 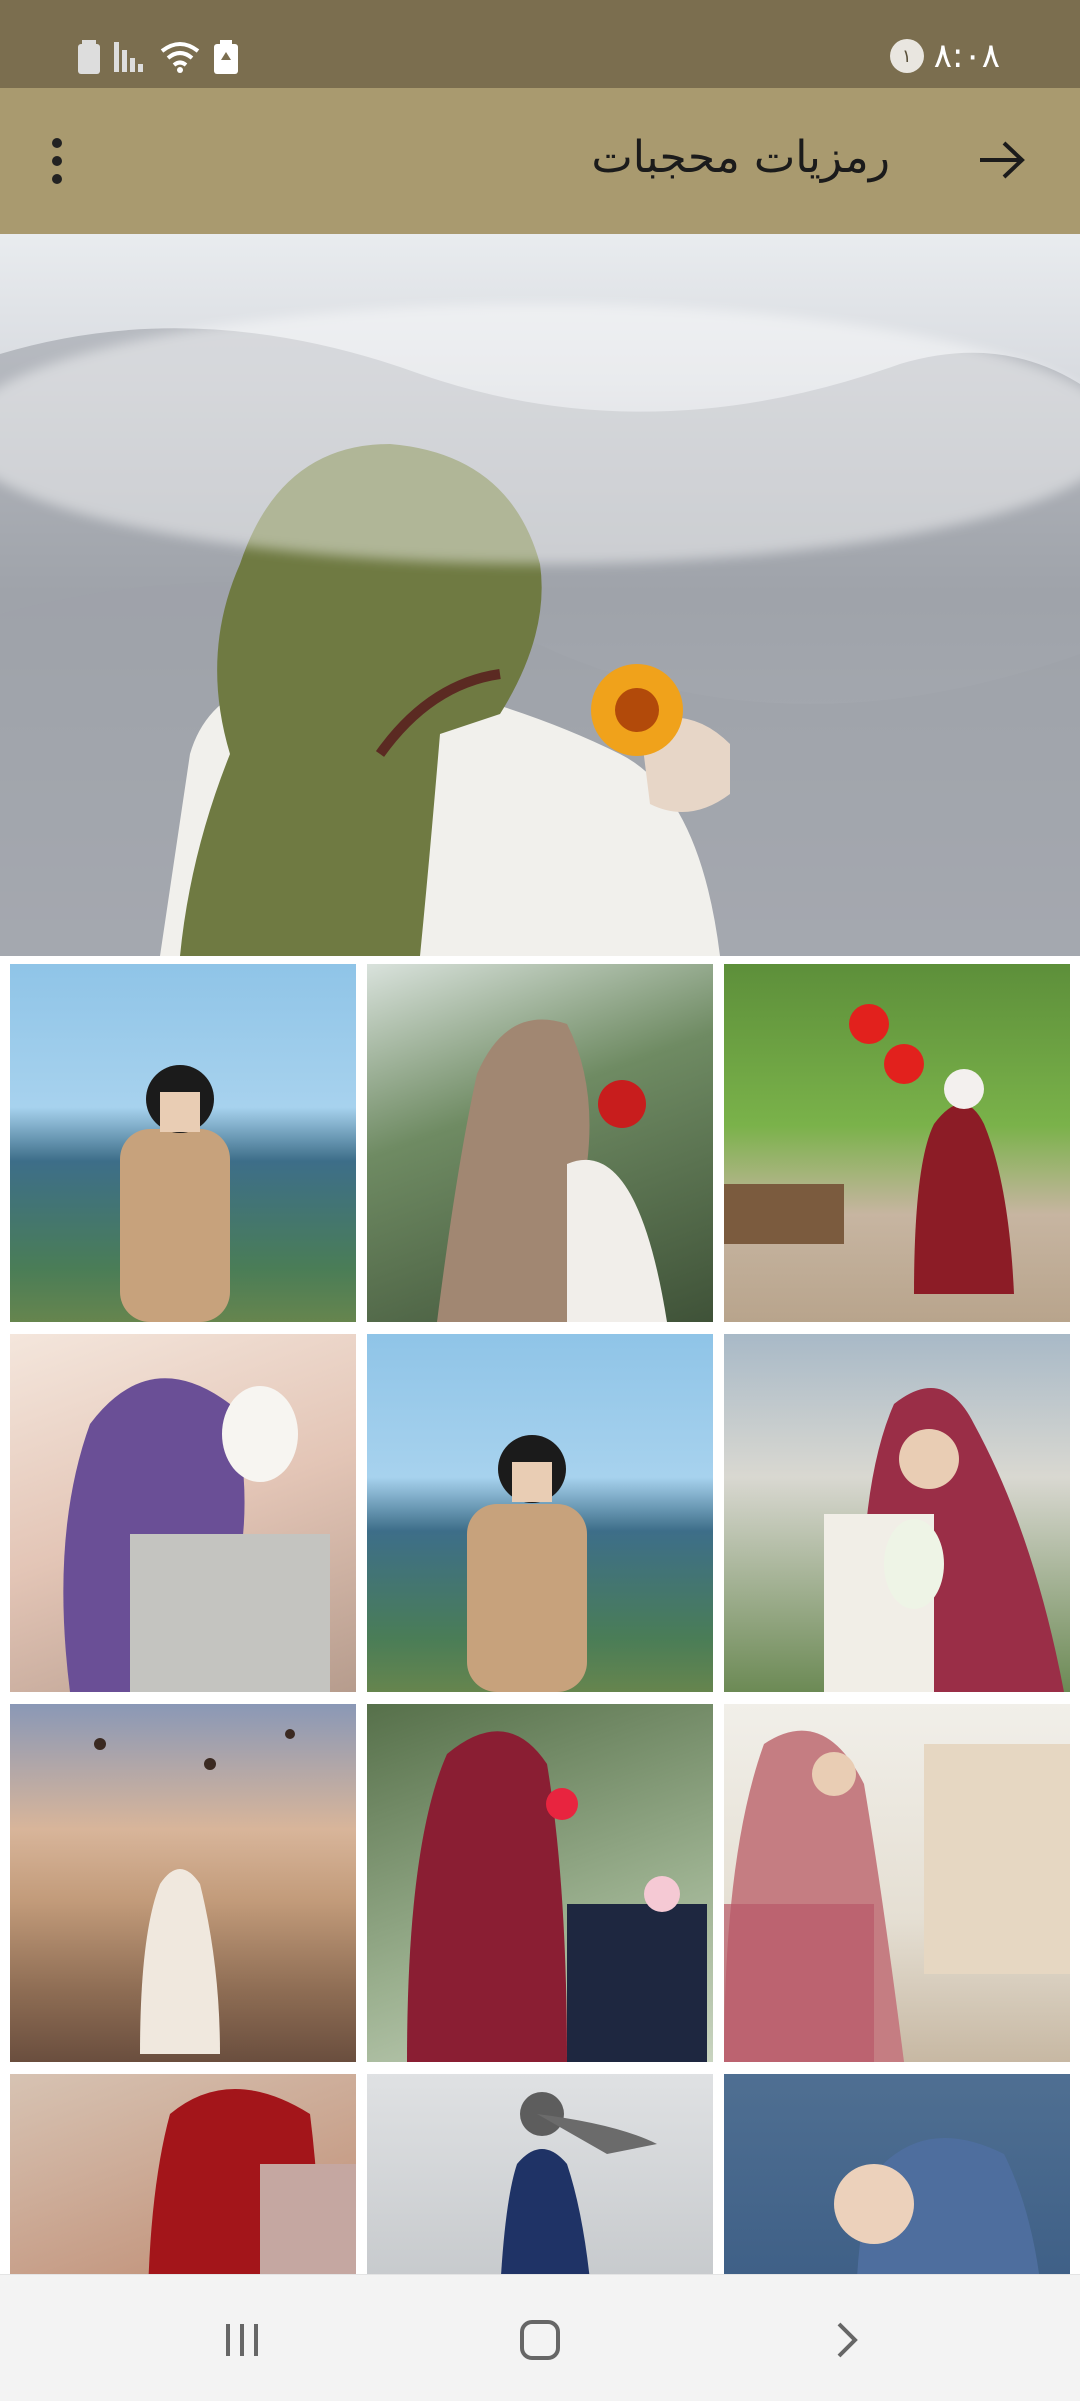 What do you see at coordinates (226, 57) in the screenshot?
I see `battery-saver-icon` at bounding box center [226, 57].